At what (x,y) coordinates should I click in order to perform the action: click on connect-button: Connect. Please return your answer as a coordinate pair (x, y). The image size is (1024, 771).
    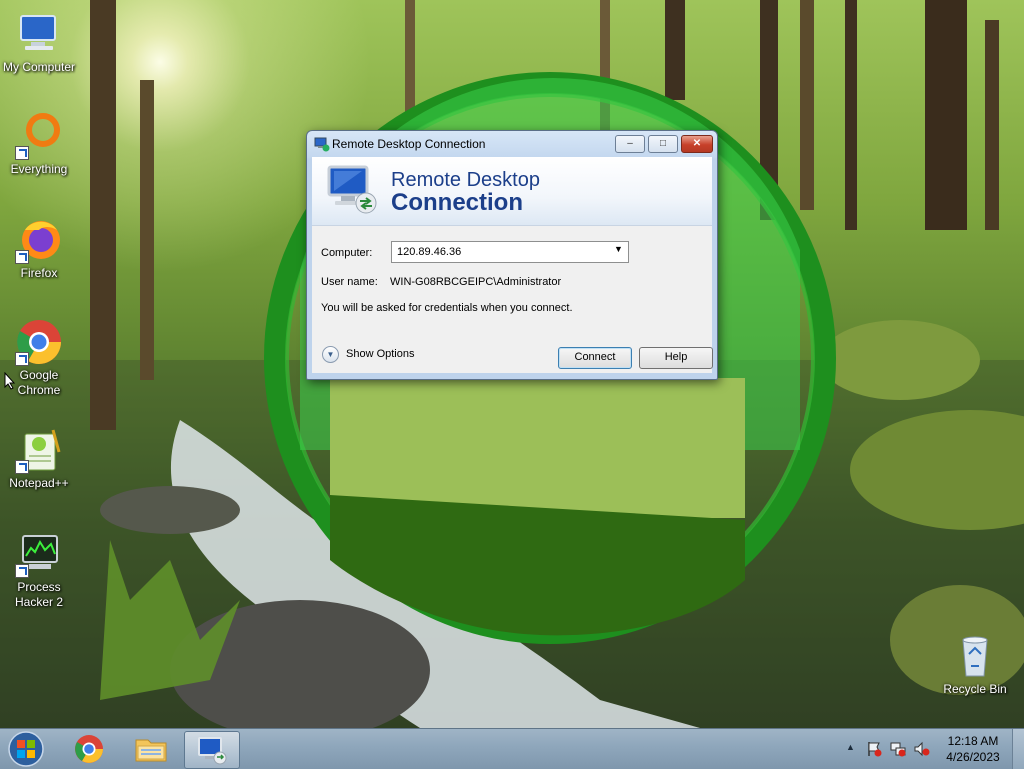
    Looking at the image, I should click on (595, 358).